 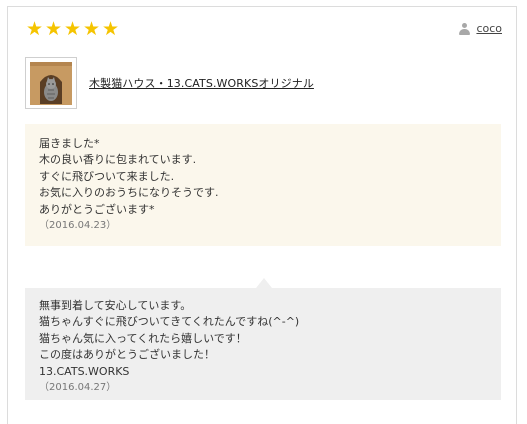 I want to click on review-date: （2016.04.23）, so click(x=78, y=226).